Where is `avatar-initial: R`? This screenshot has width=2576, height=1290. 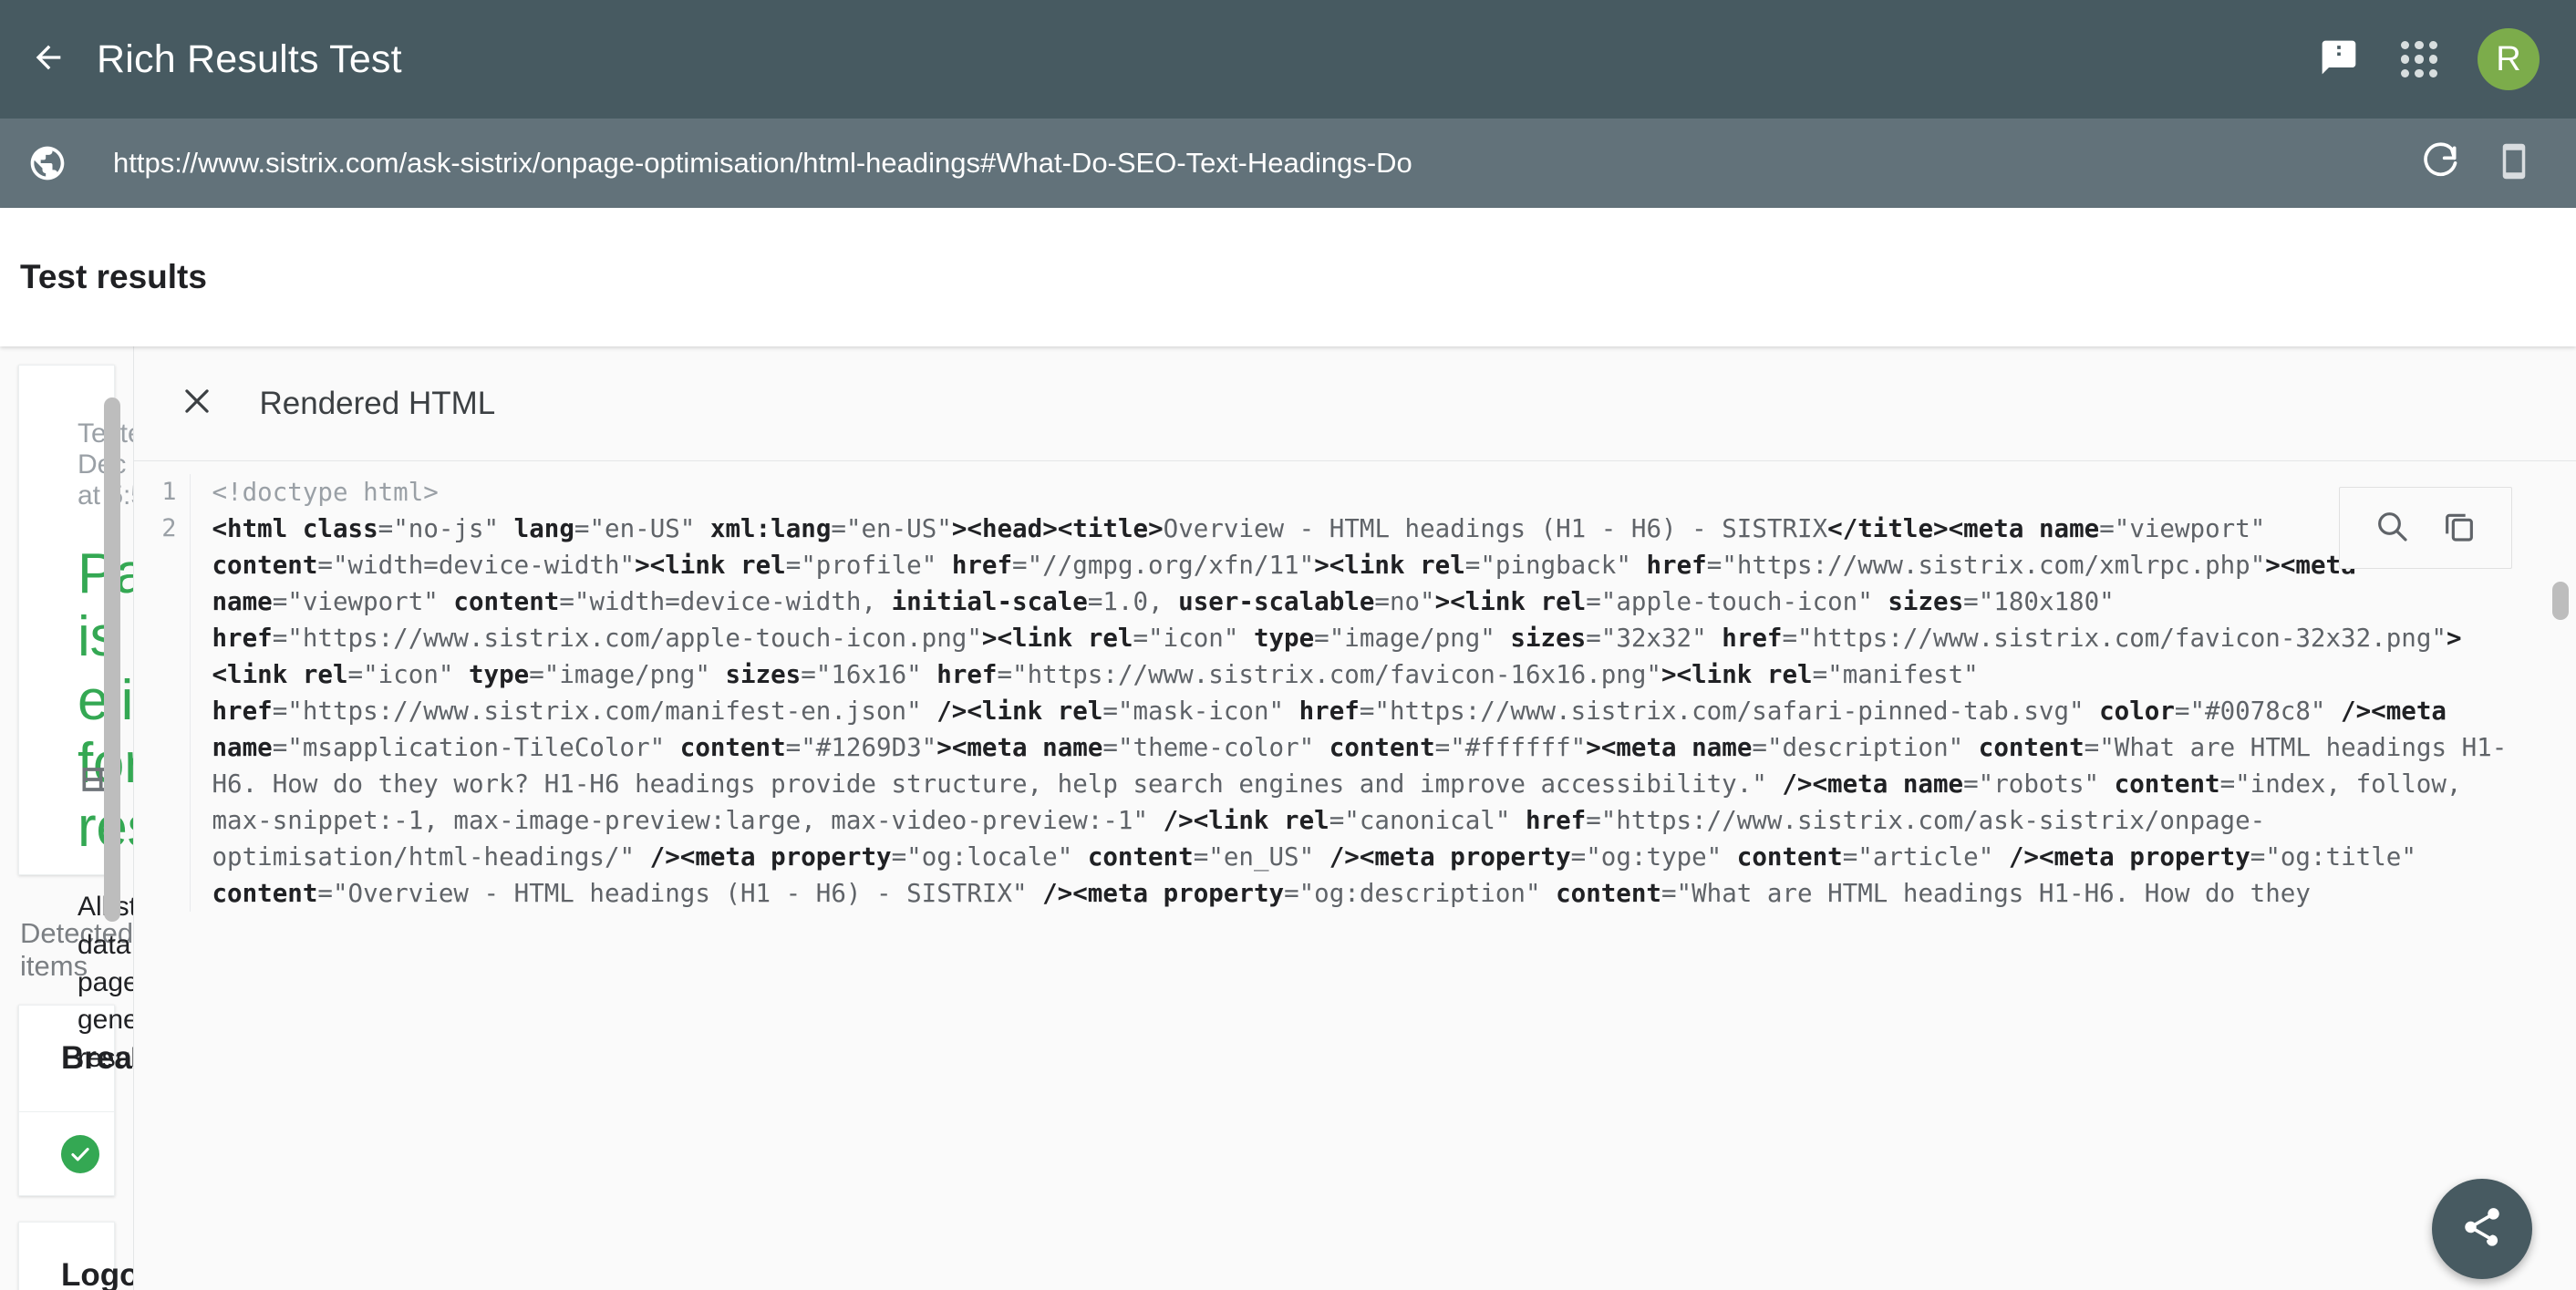 avatar-initial: R is located at coordinates (2508, 58).